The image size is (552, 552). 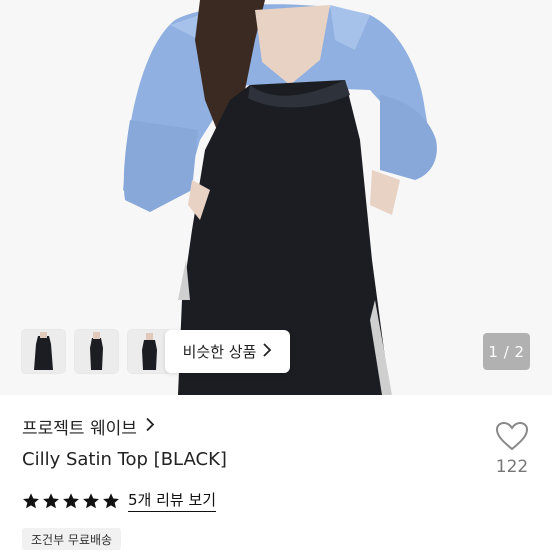 I want to click on similar-products-button: 비슷한 상품, so click(x=227, y=351).